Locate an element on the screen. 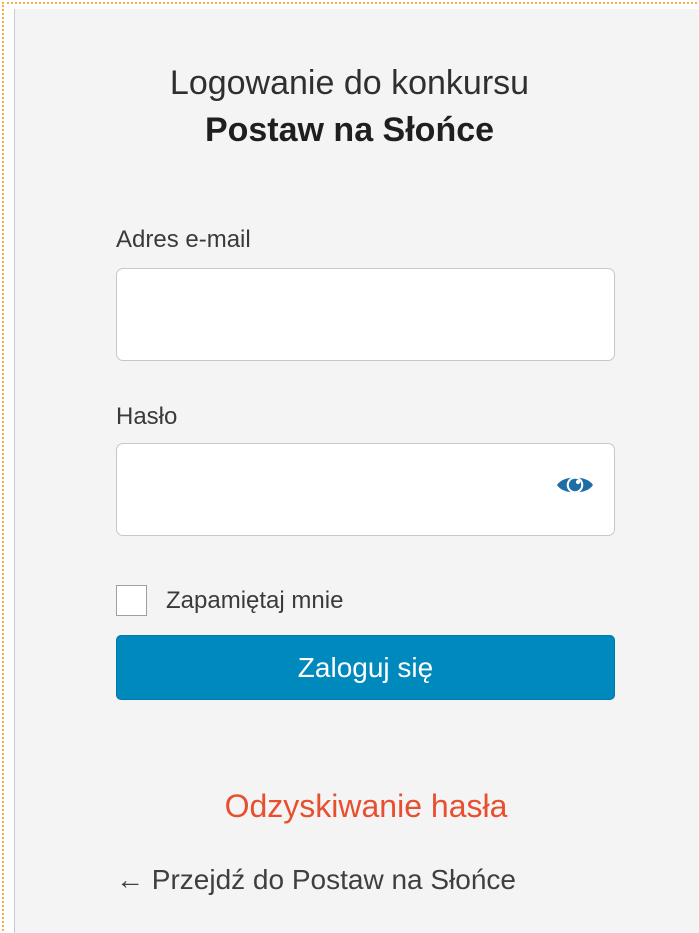 This screenshot has height=933, width=699. remember-checkbox is located at coordinates (131, 600).